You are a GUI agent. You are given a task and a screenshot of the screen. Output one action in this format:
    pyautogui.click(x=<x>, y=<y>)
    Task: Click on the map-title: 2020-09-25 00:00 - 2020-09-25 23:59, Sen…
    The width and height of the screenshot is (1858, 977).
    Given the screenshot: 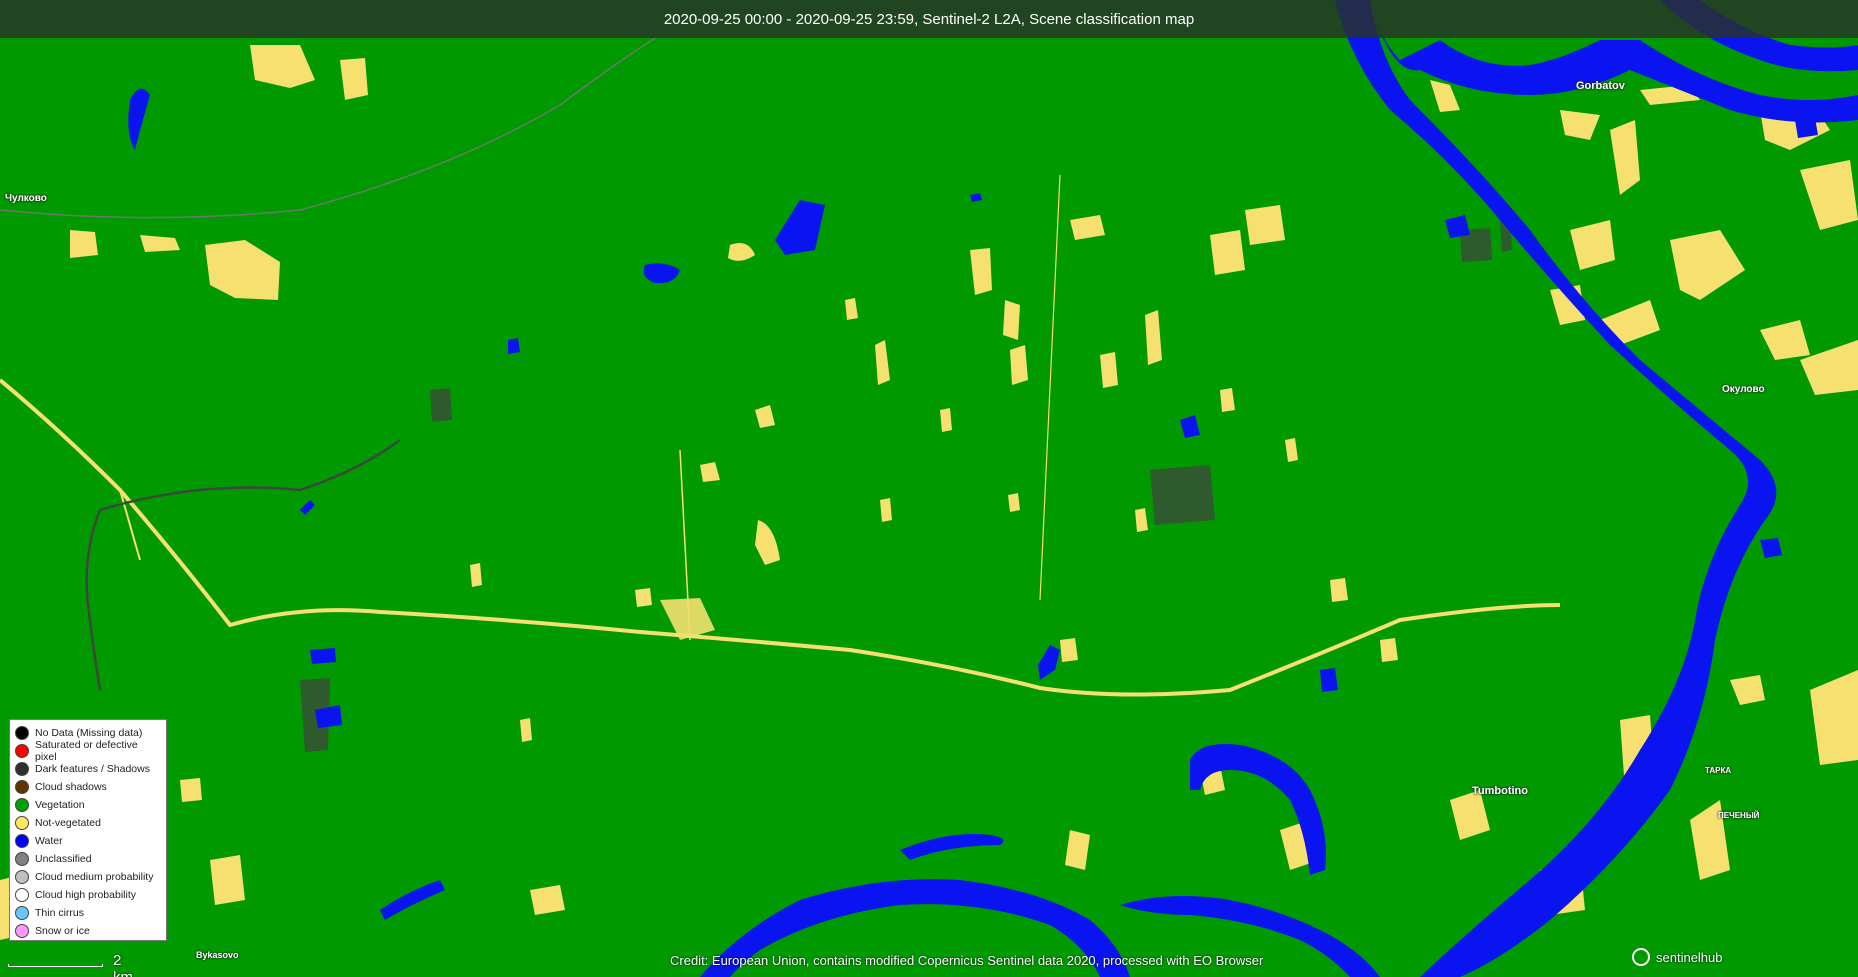 What is the action you would take?
    pyautogui.click(x=929, y=19)
    